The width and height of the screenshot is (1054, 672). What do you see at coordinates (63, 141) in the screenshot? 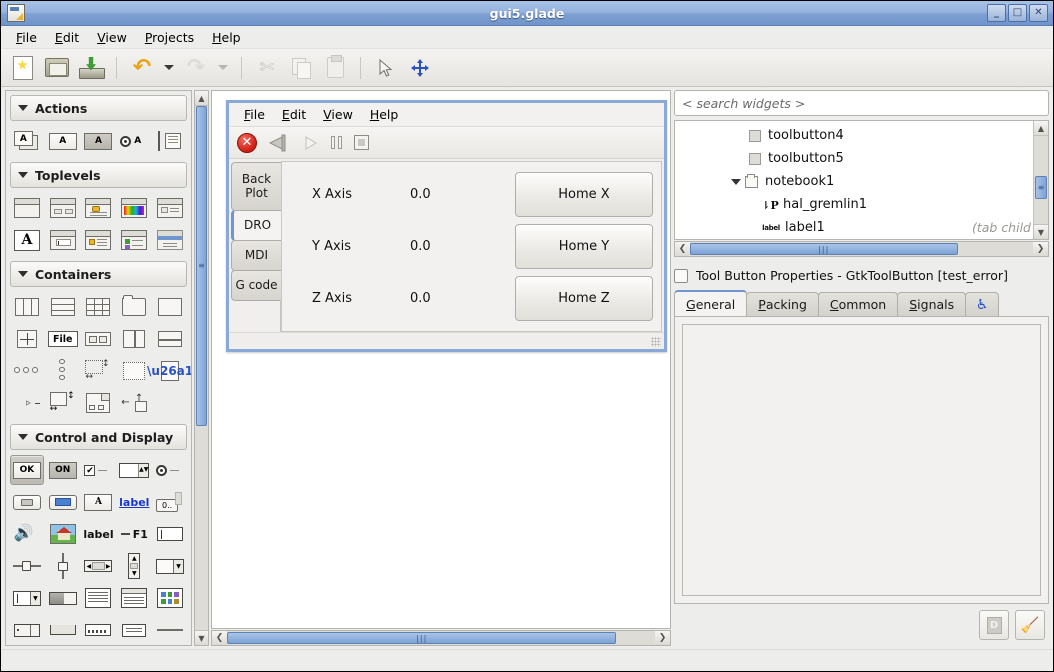
I see `palette-item-action: A` at bounding box center [63, 141].